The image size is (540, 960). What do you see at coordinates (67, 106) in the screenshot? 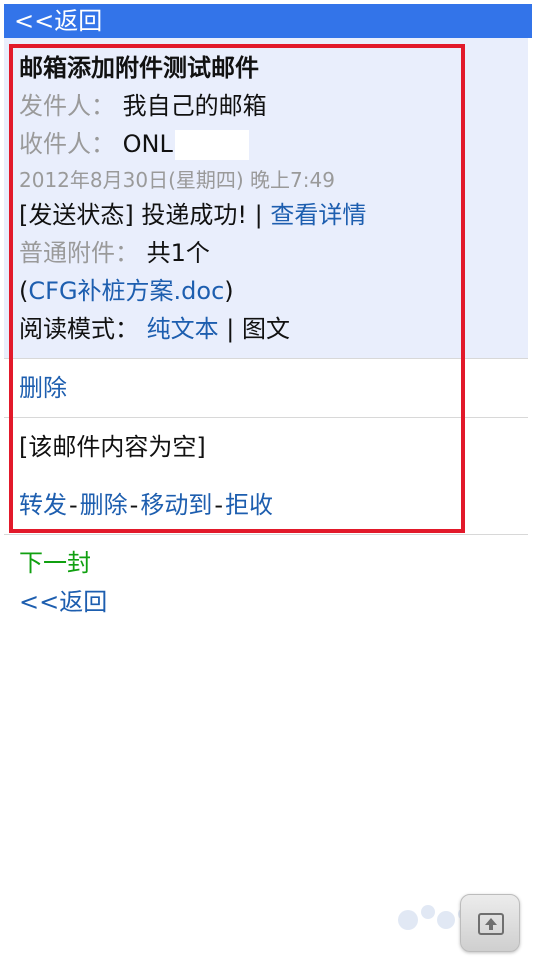
I see `from-label: 发件人：` at bounding box center [67, 106].